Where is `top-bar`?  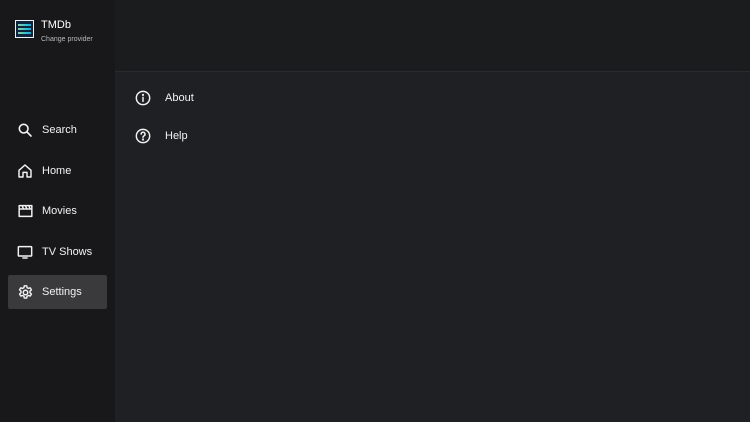 top-bar is located at coordinates (432, 36).